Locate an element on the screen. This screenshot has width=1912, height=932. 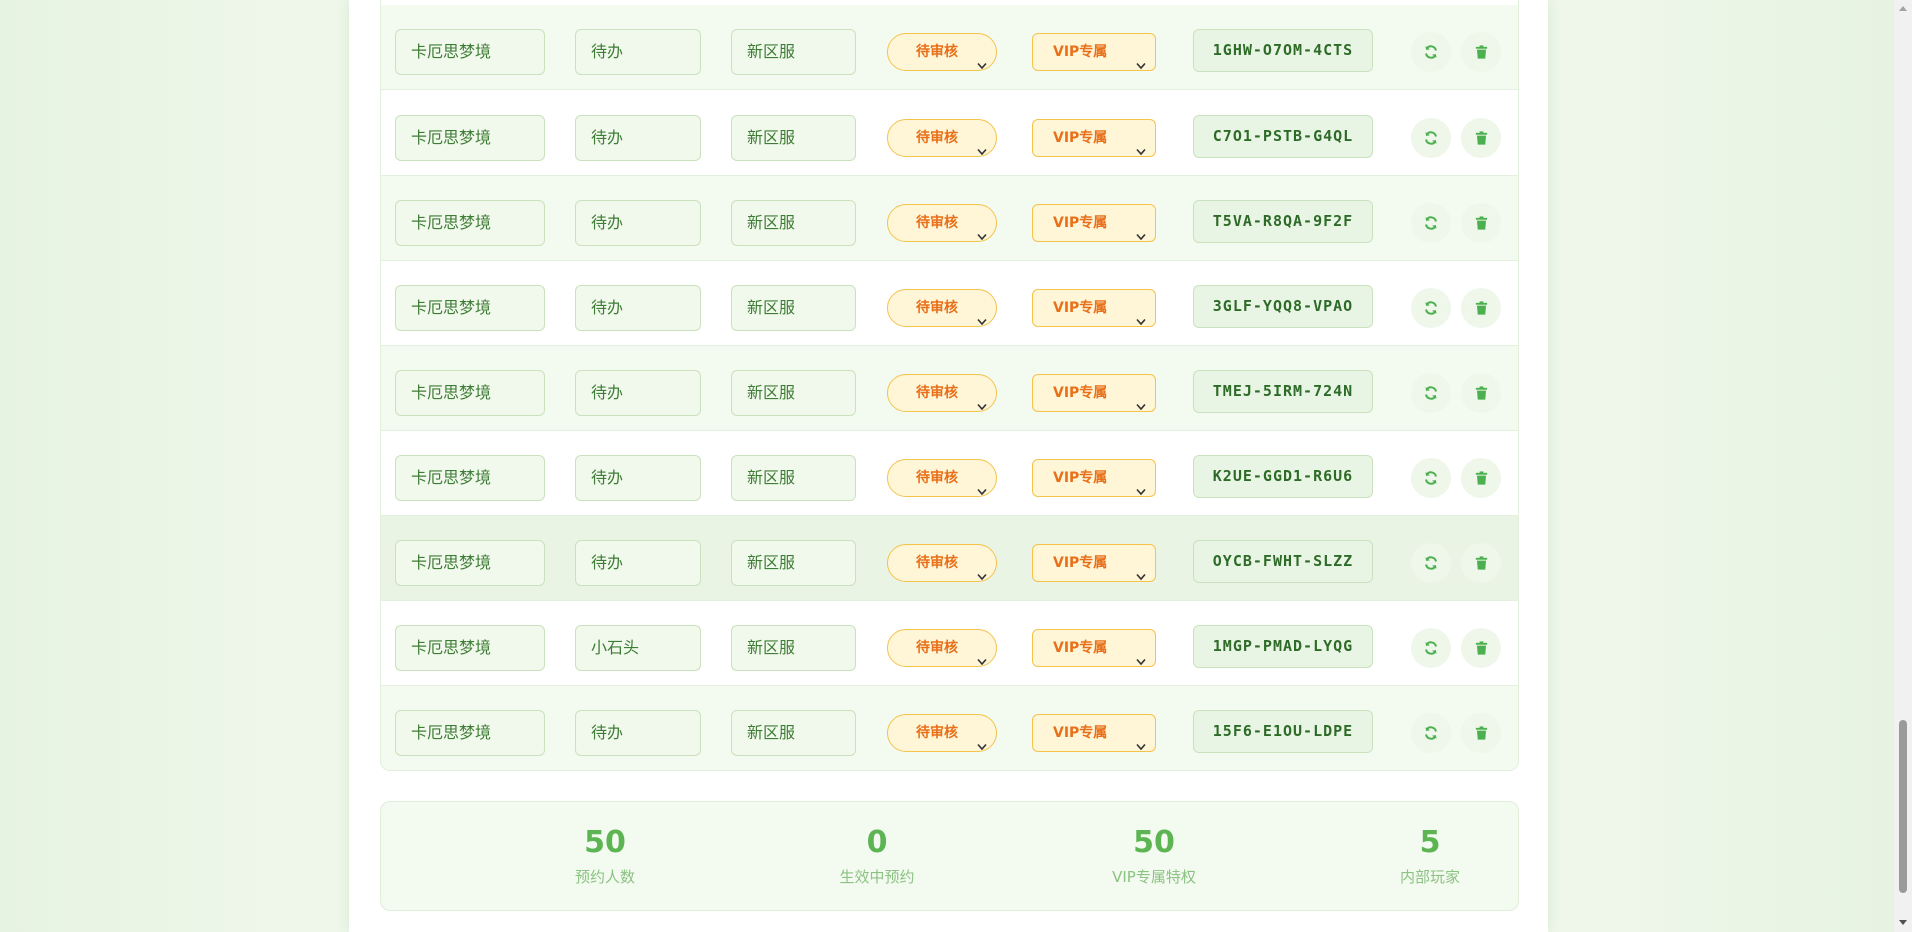
table-row: 卡厄思梦境 待办 新区服 待审核 VIP专属 15F6-E1OU-LDPE is located at coordinates (949, 728).